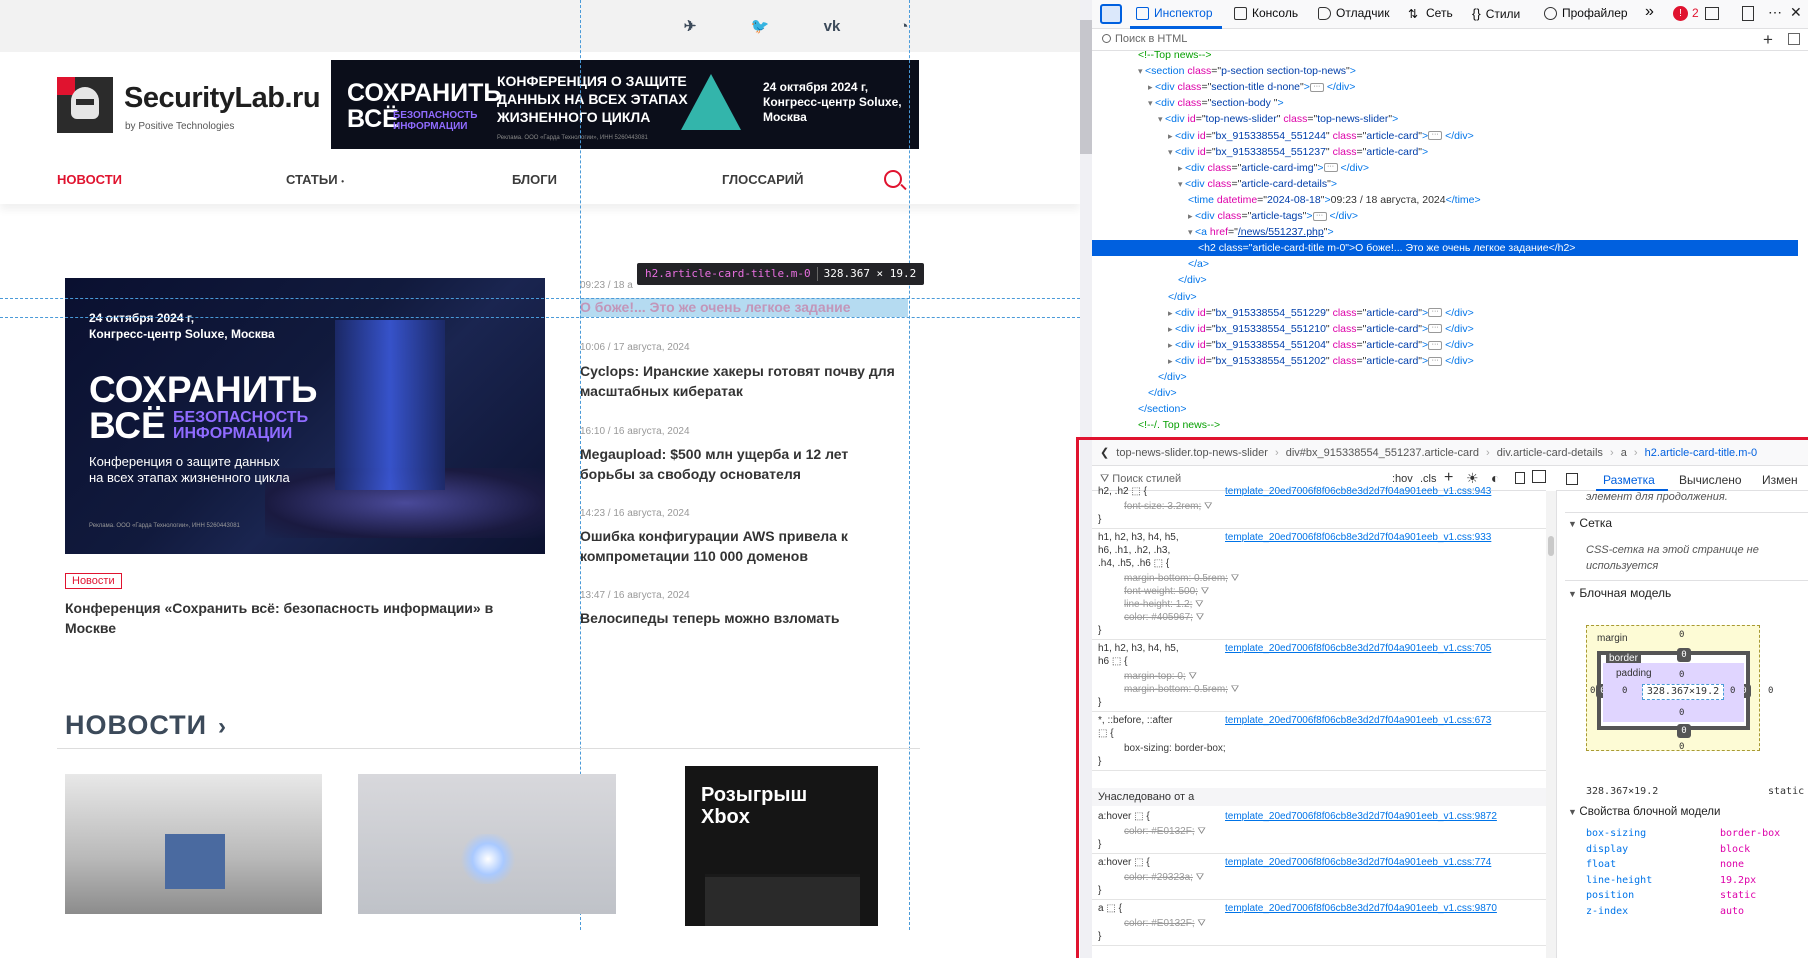  What do you see at coordinates (1649, 12) in the screenshot?
I see `more-tabs-icon: »` at bounding box center [1649, 12].